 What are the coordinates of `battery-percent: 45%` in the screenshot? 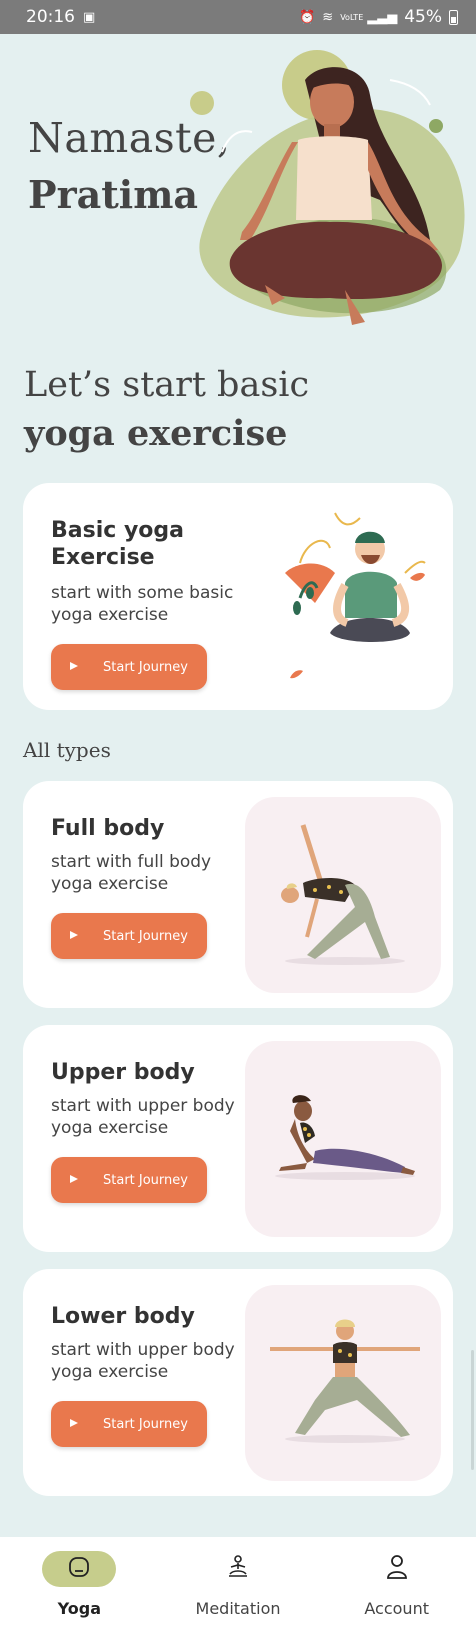 It's located at (423, 17).